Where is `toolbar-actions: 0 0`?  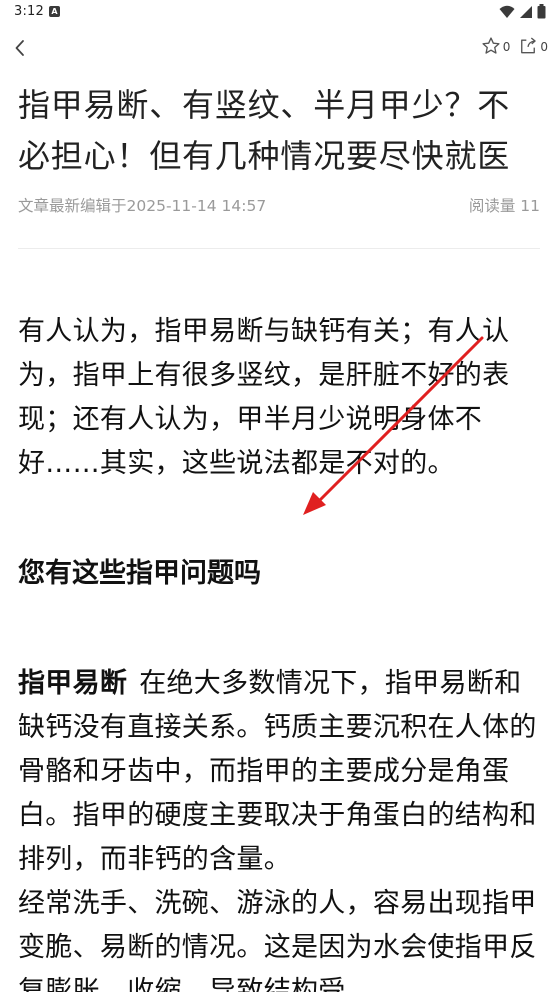
toolbar-actions: 0 0 is located at coordinates (514, 46).